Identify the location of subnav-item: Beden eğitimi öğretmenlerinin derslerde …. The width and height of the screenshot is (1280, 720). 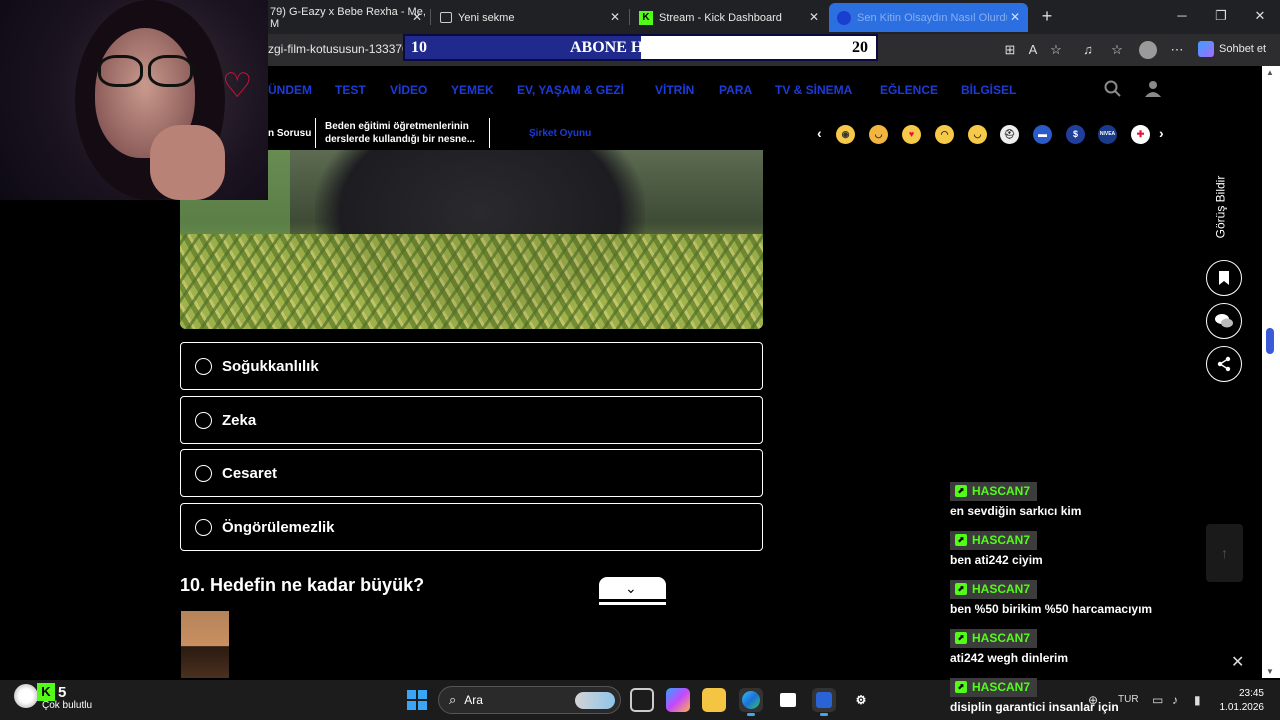
(405, 133).